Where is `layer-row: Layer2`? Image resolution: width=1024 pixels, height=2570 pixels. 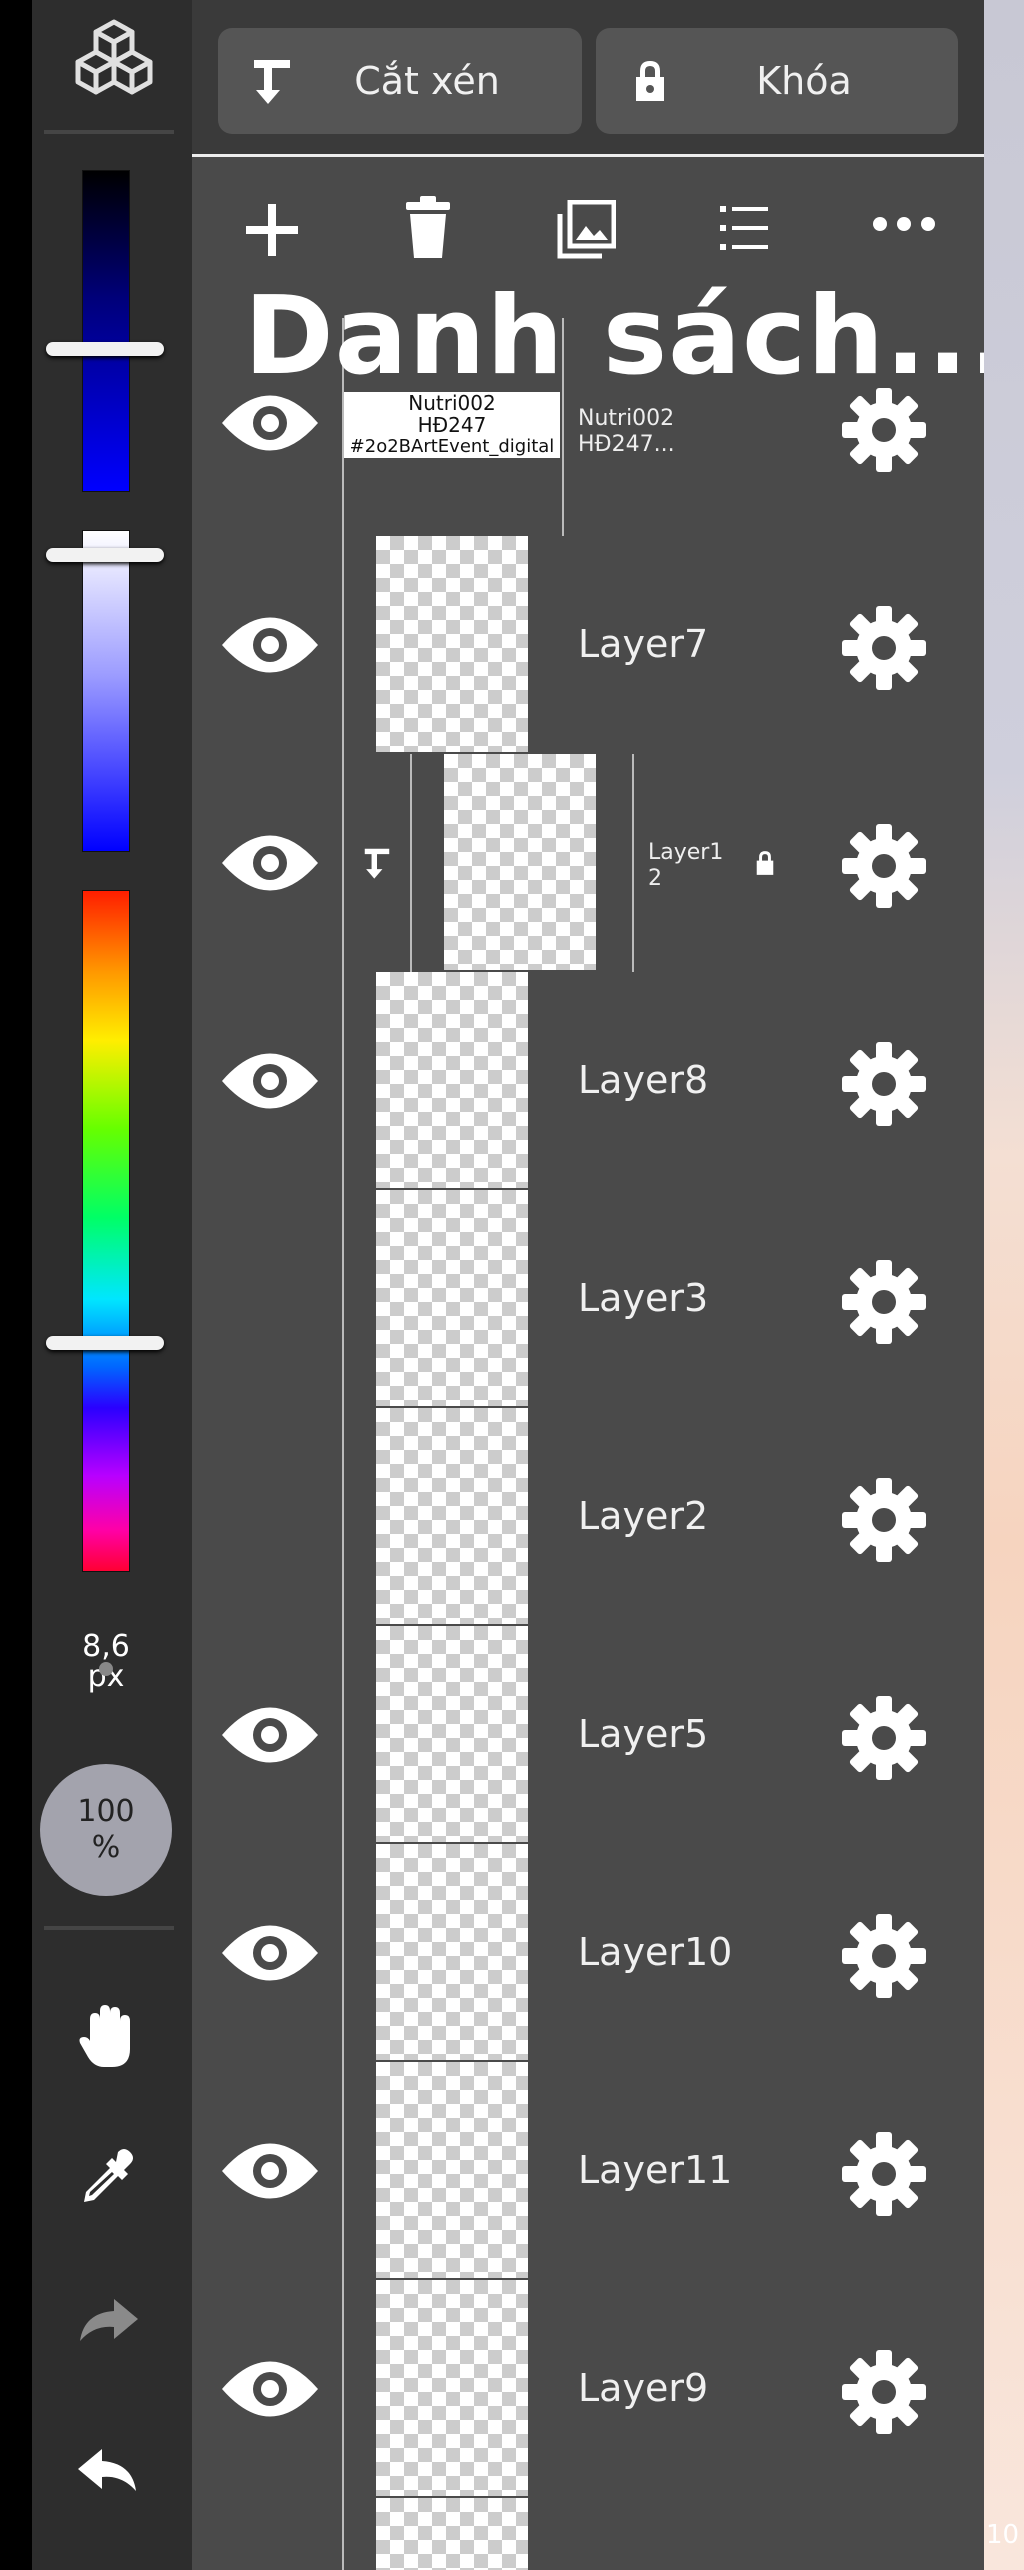 layer-row: Layer2 is located at coordinates (588, 1518).